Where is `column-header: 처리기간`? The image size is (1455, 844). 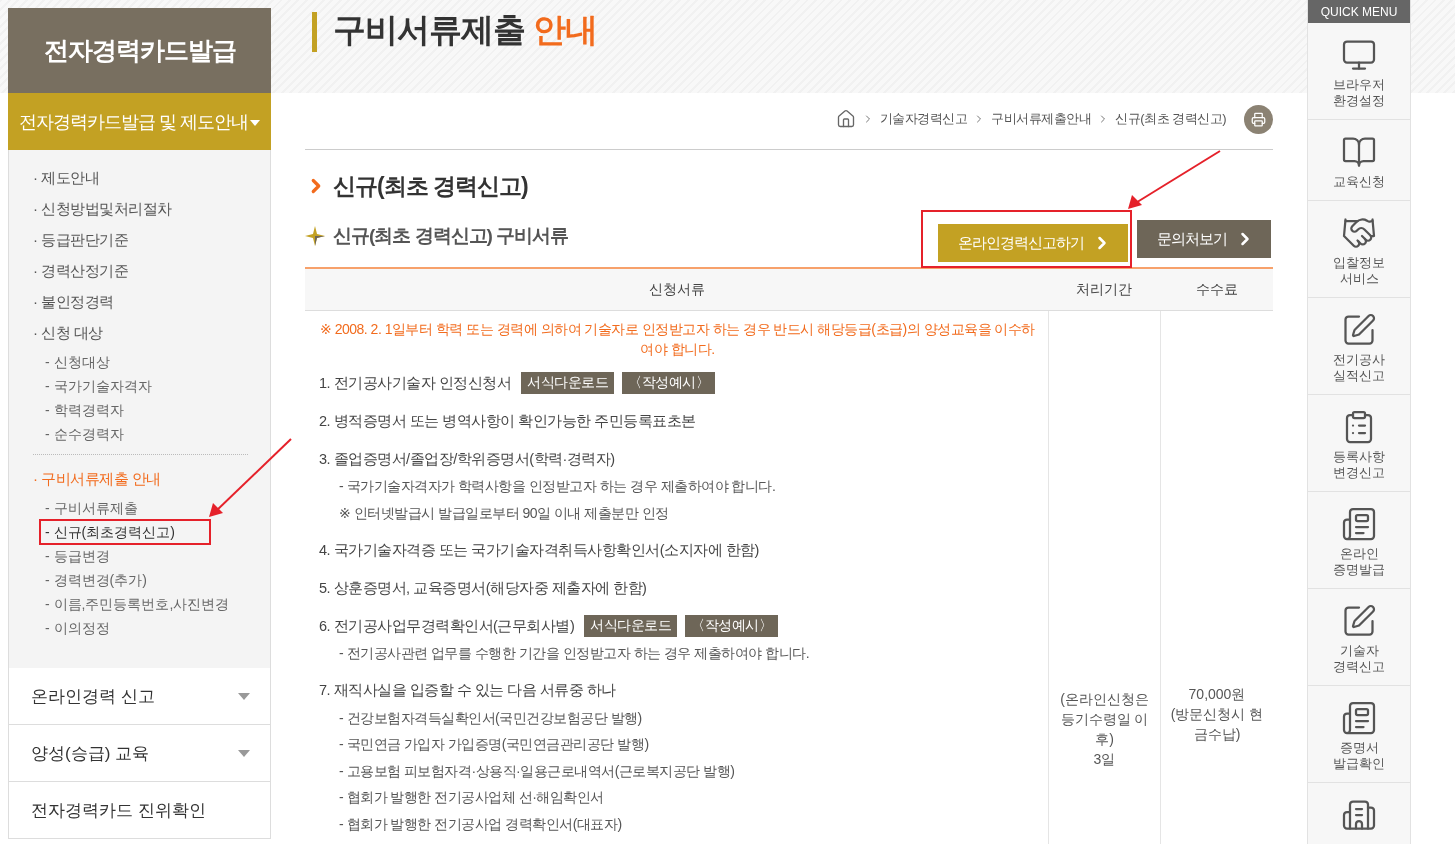
column-header: 처리기간 is located at coordinates (1104, 290).